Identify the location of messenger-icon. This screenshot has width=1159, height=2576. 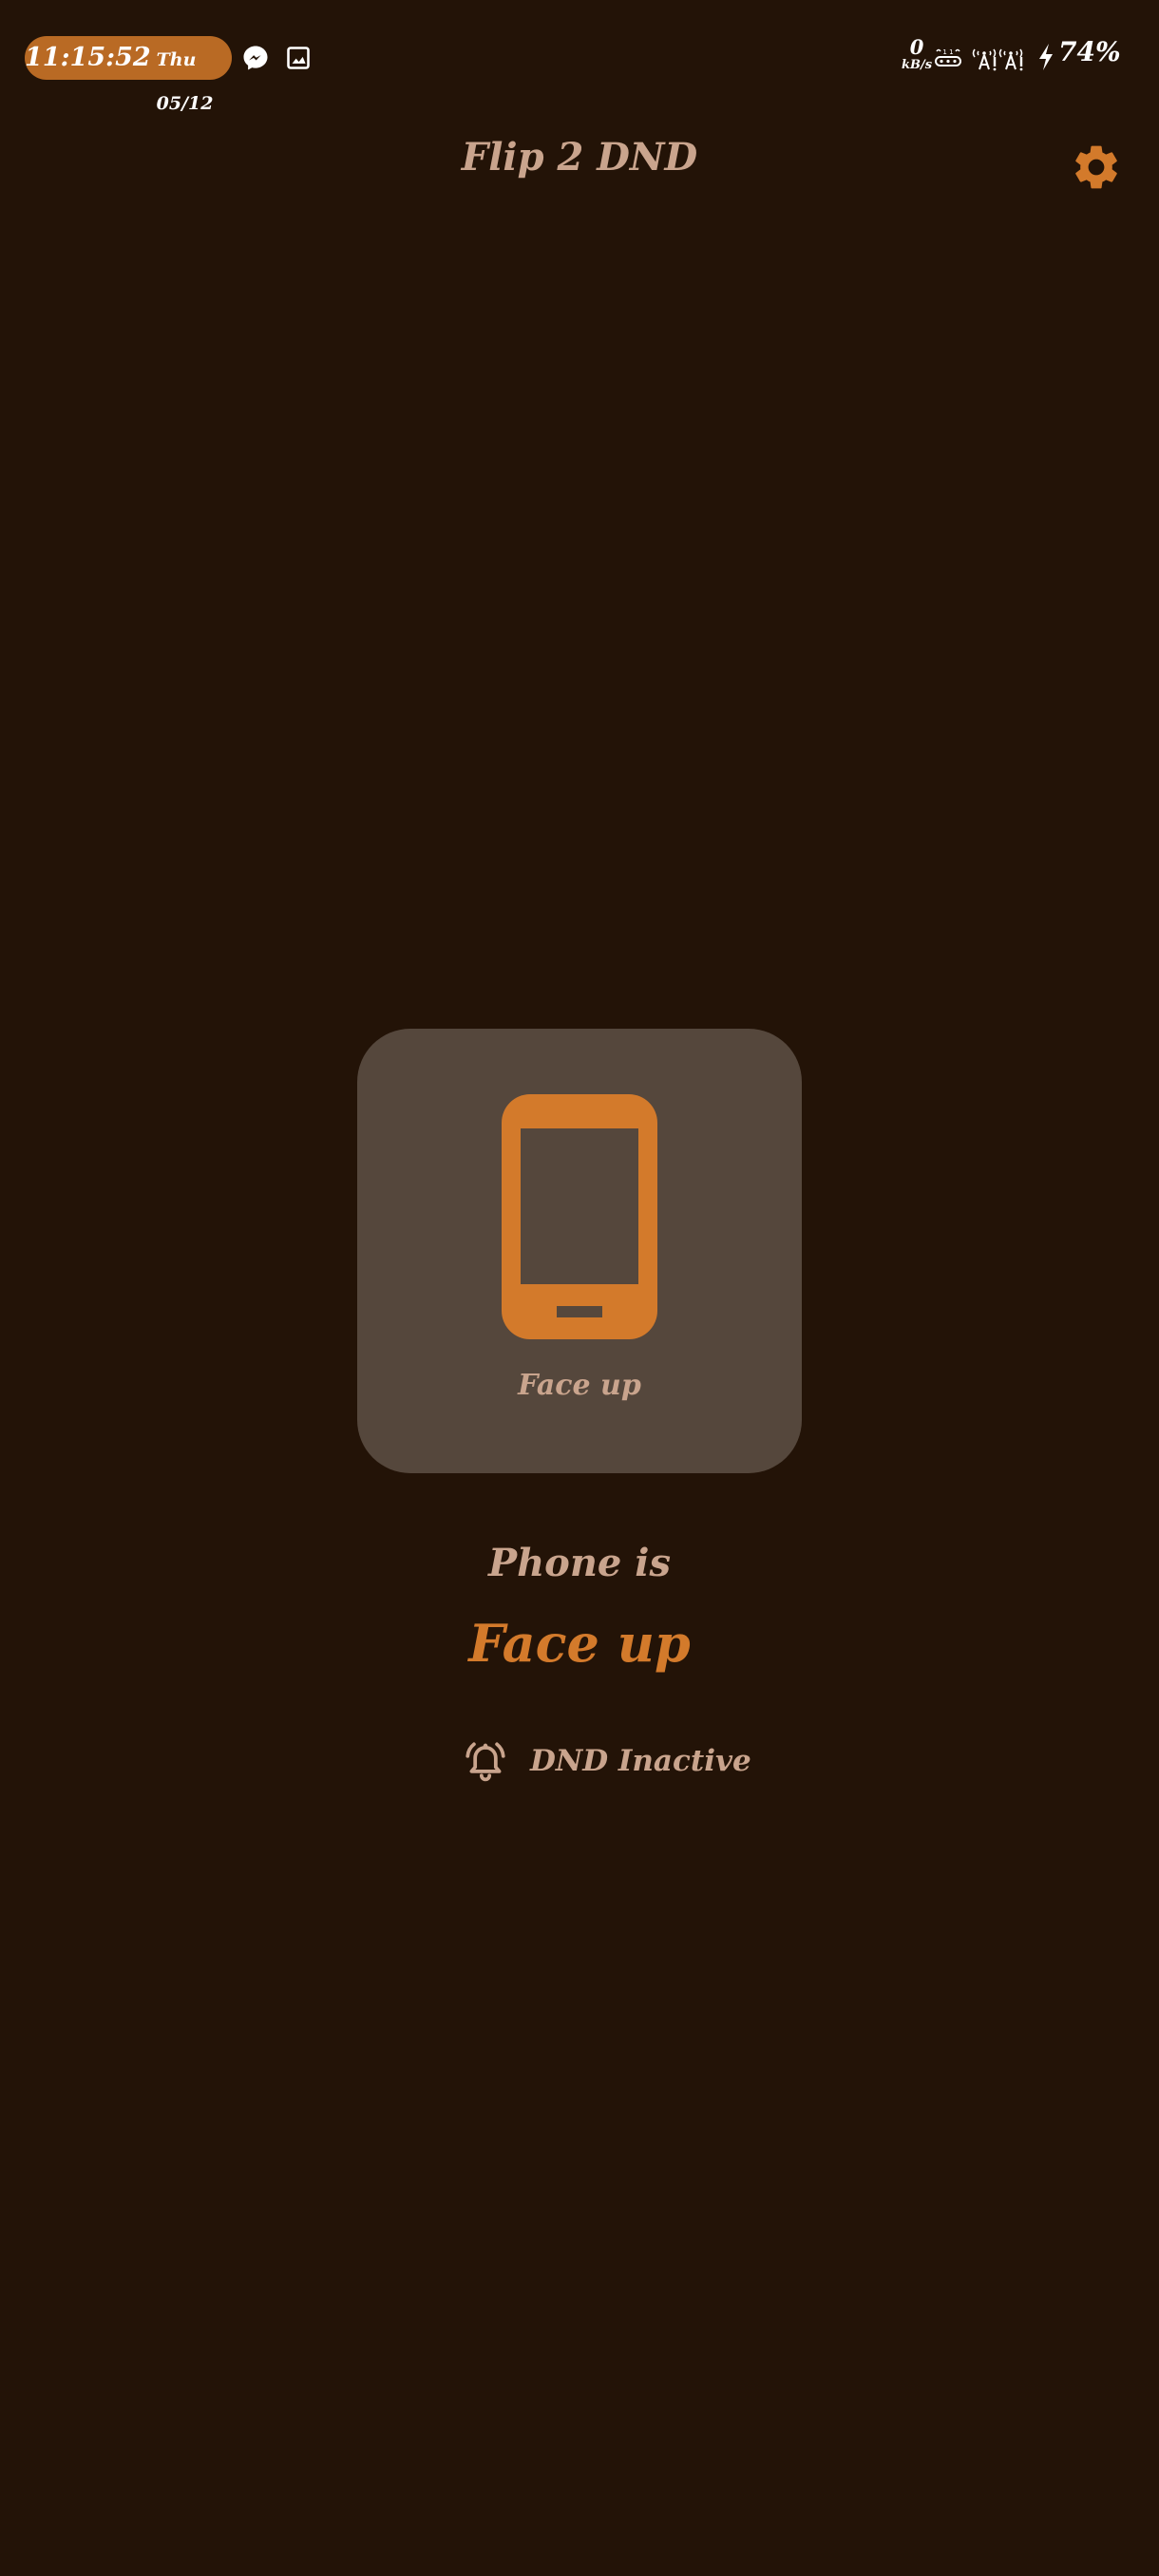
(255, 58).